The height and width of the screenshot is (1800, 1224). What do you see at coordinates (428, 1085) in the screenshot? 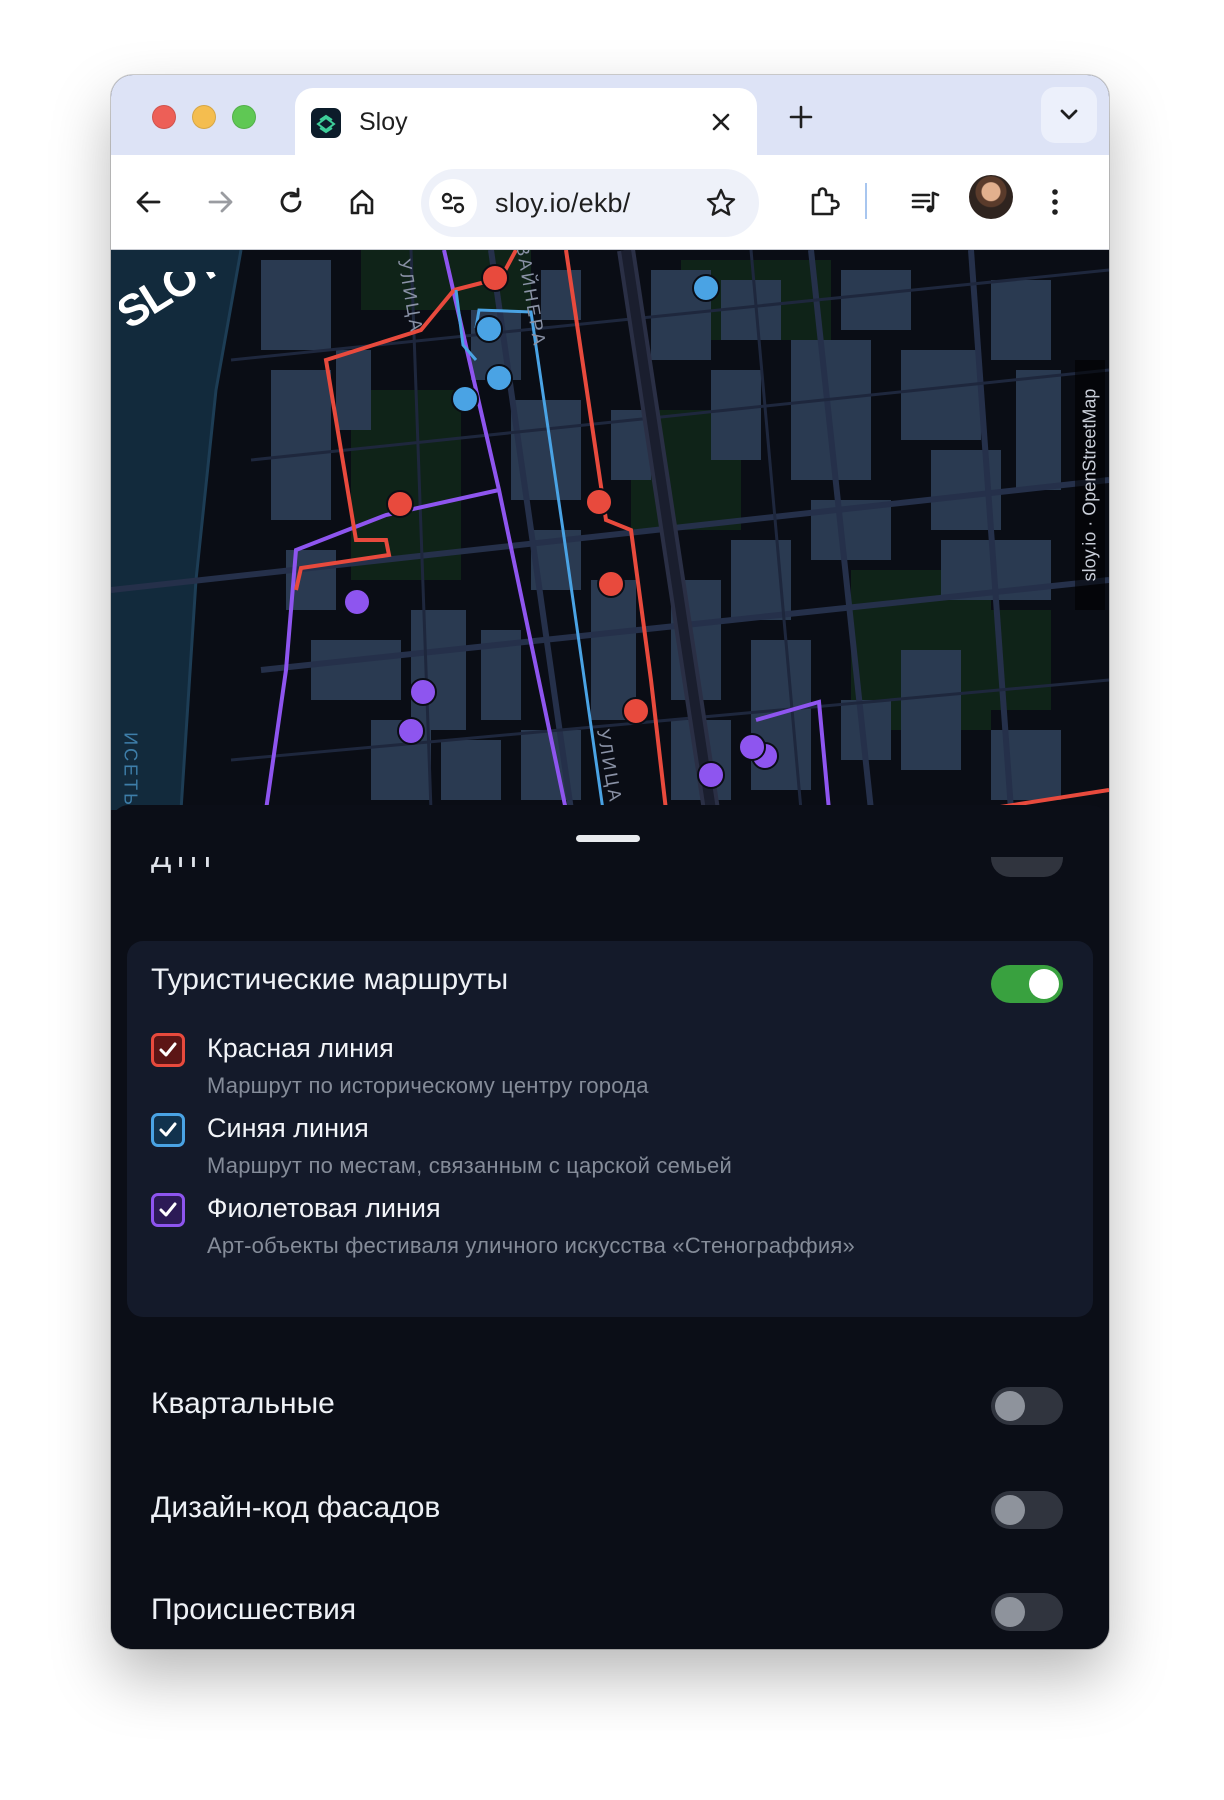
I see `route-description: Маршрут по историческому центру города` at bounding box center [428, 1085].